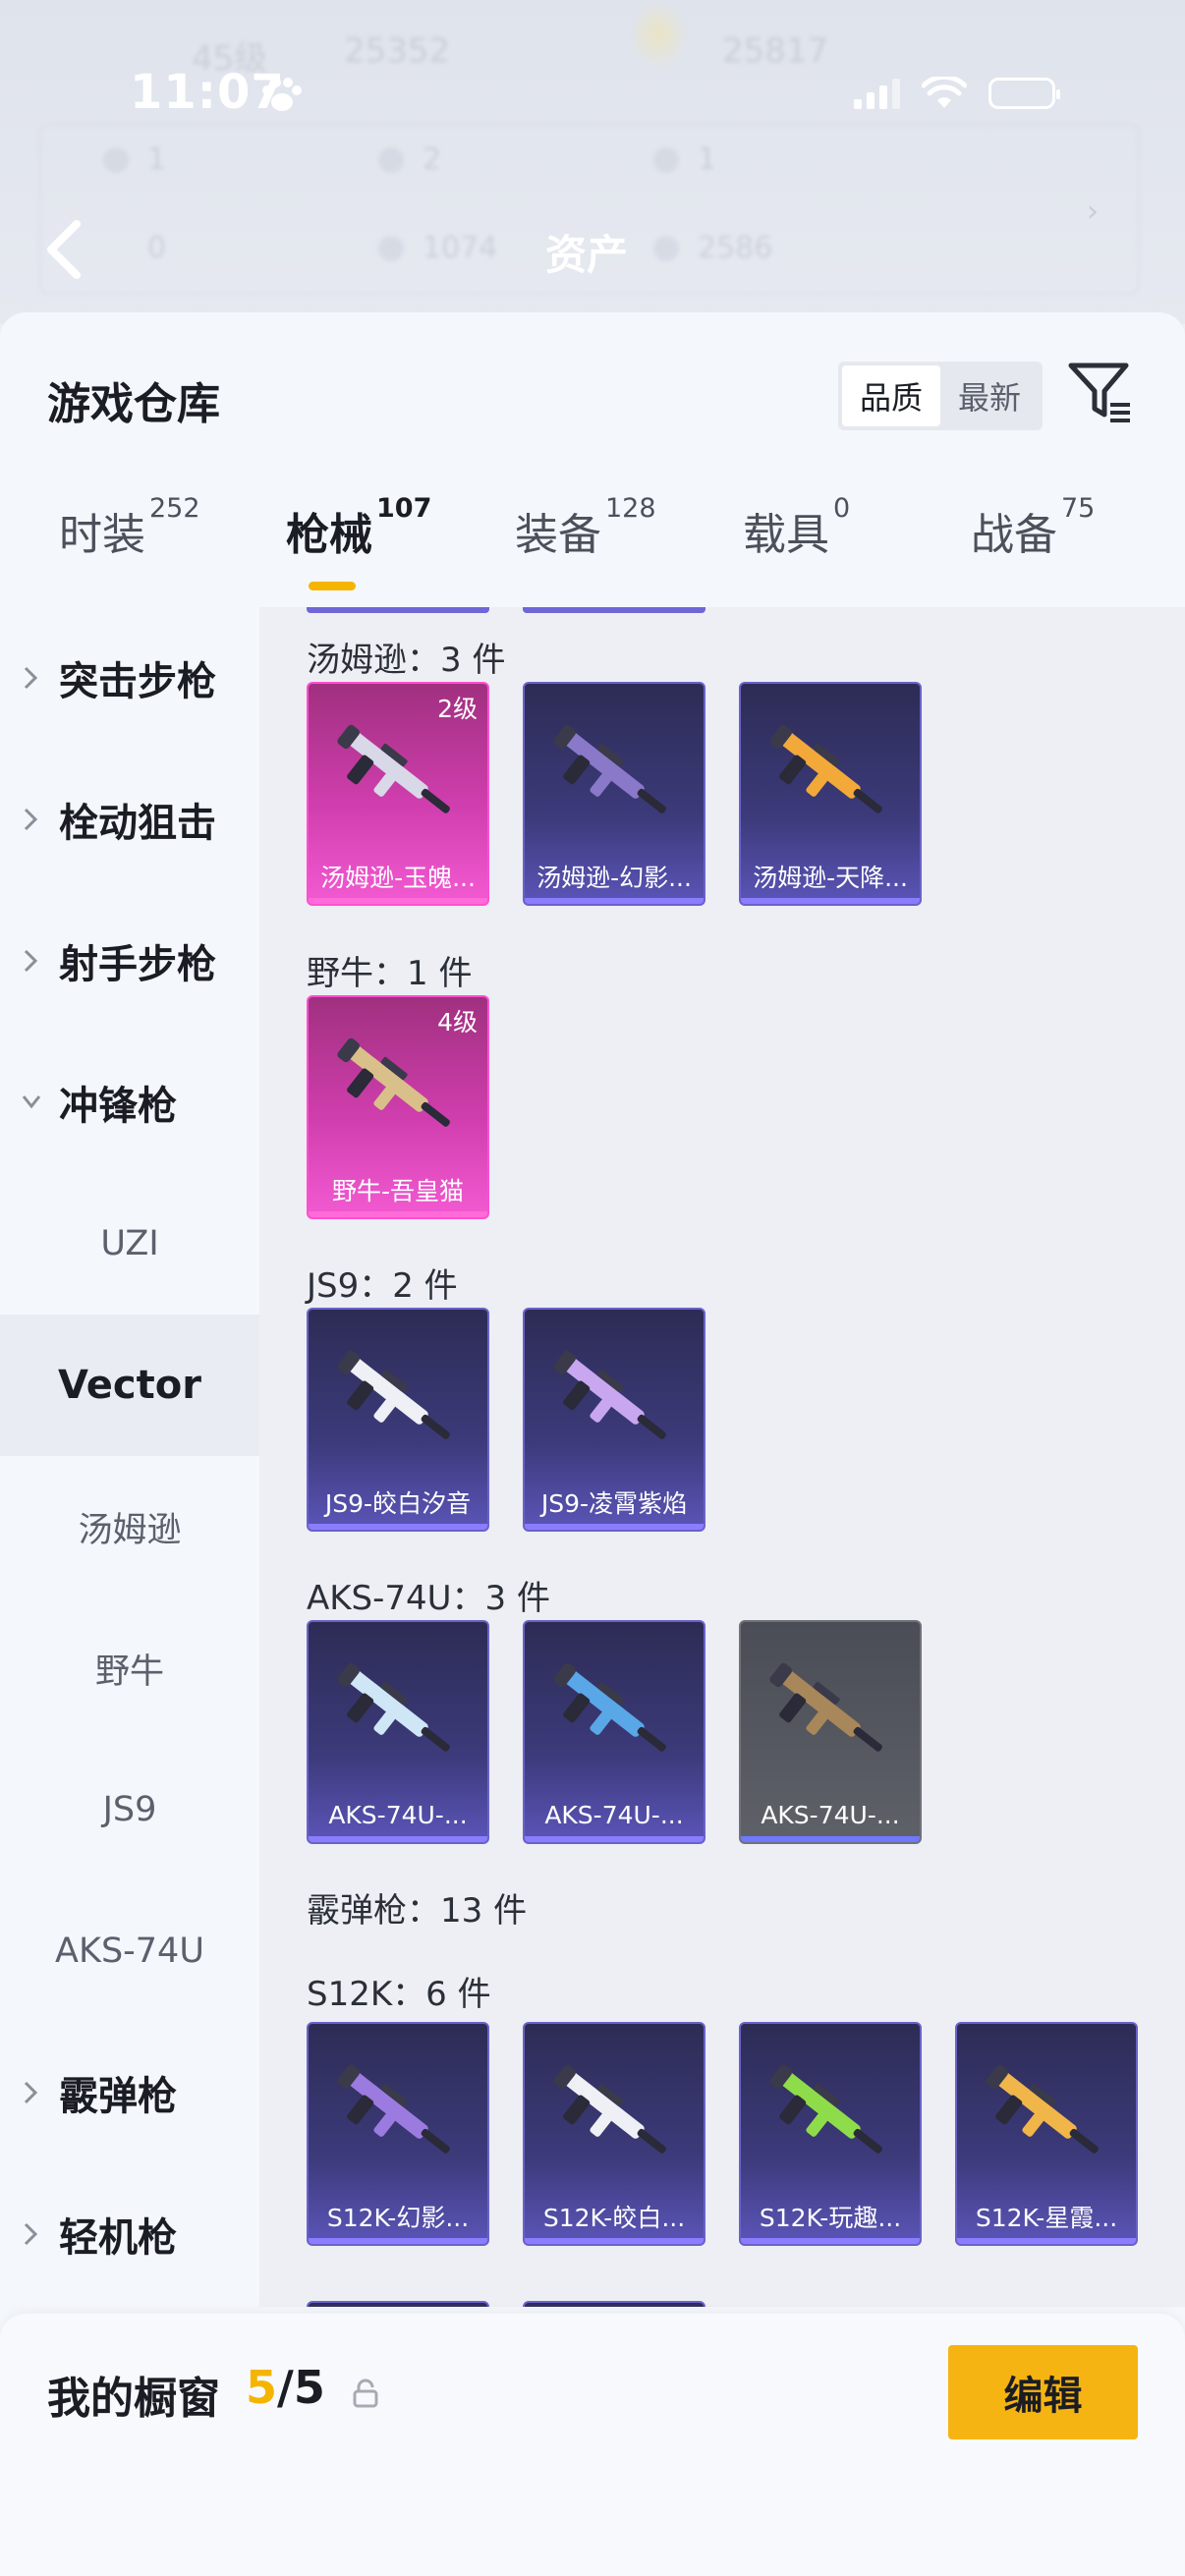 This screenshot has width=1185, height=2576. What do you see at coordinates (877, 93) in the screenshot?
I see `cellular-signal-icon` at bounding box center [877, 93].